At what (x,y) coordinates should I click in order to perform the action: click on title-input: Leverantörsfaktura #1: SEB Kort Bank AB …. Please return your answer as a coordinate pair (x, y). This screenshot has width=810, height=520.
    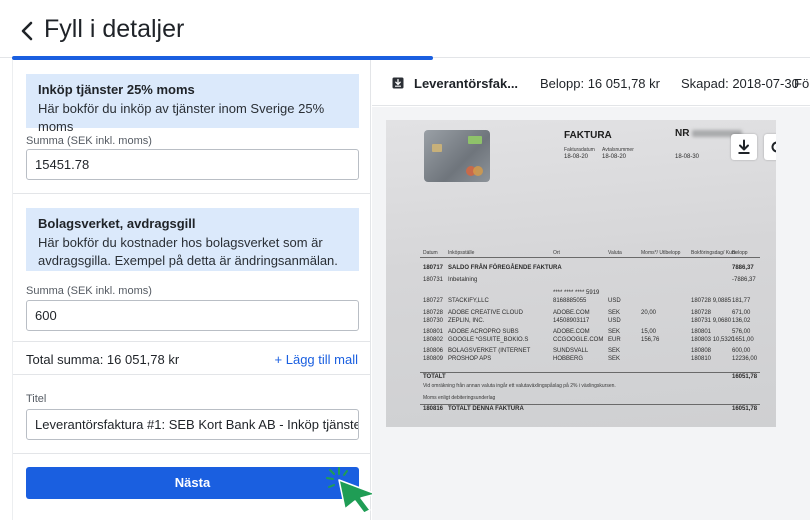
    Looking at the image, I should click on (192, 424).